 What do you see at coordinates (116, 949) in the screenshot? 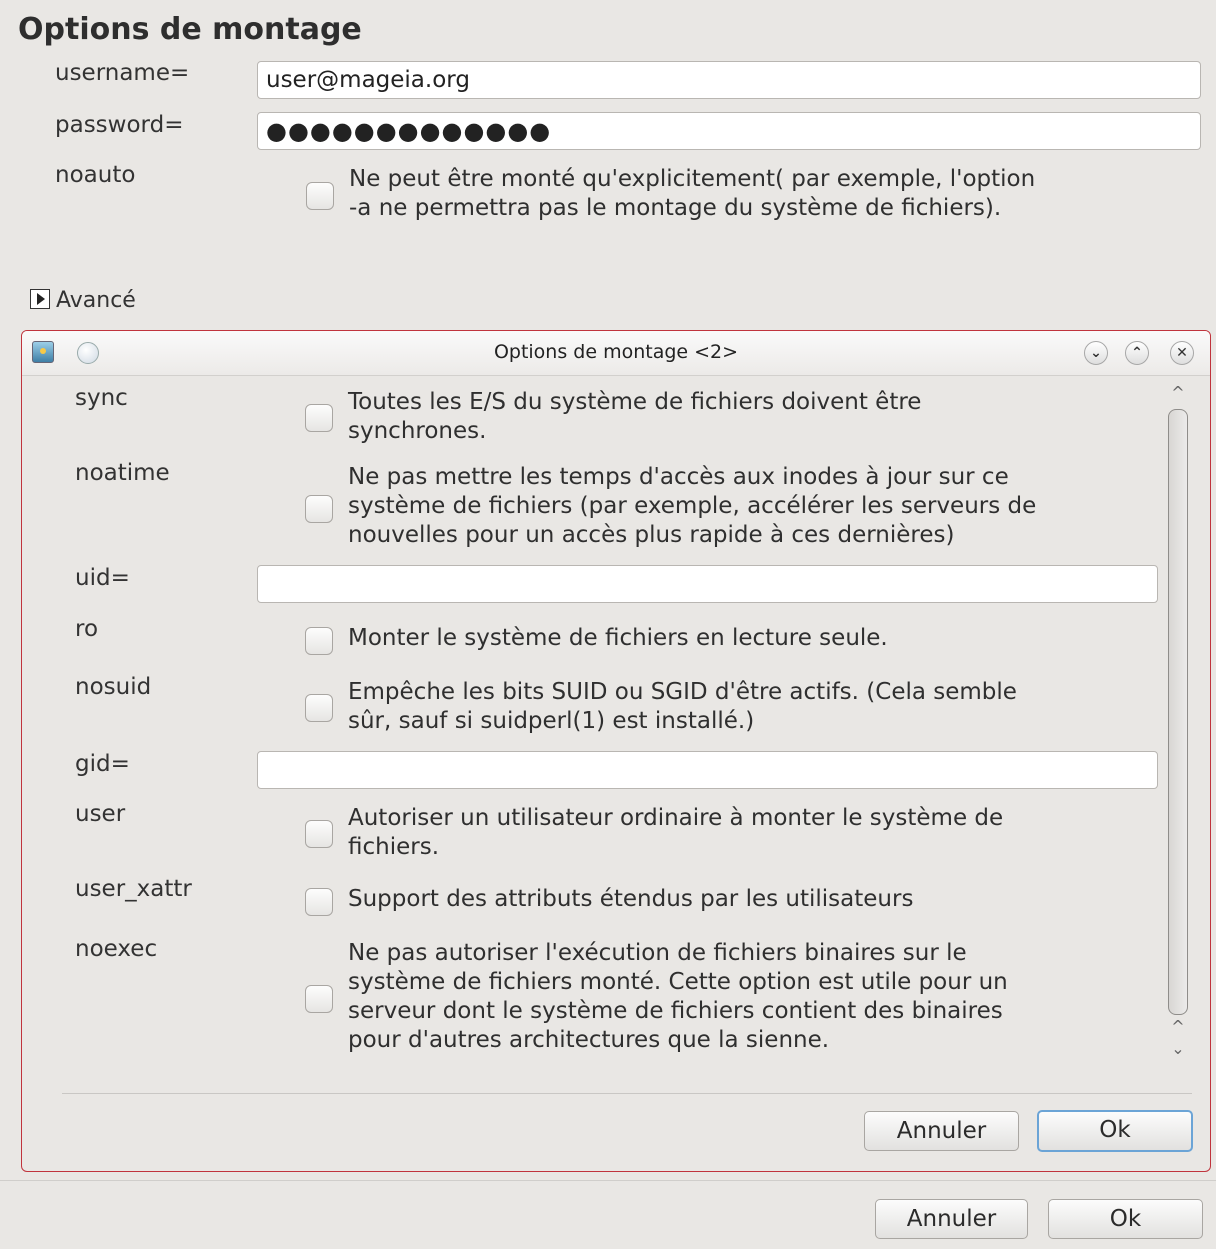
I see `noexec-label: noexec` at bounding box center [116, 949].